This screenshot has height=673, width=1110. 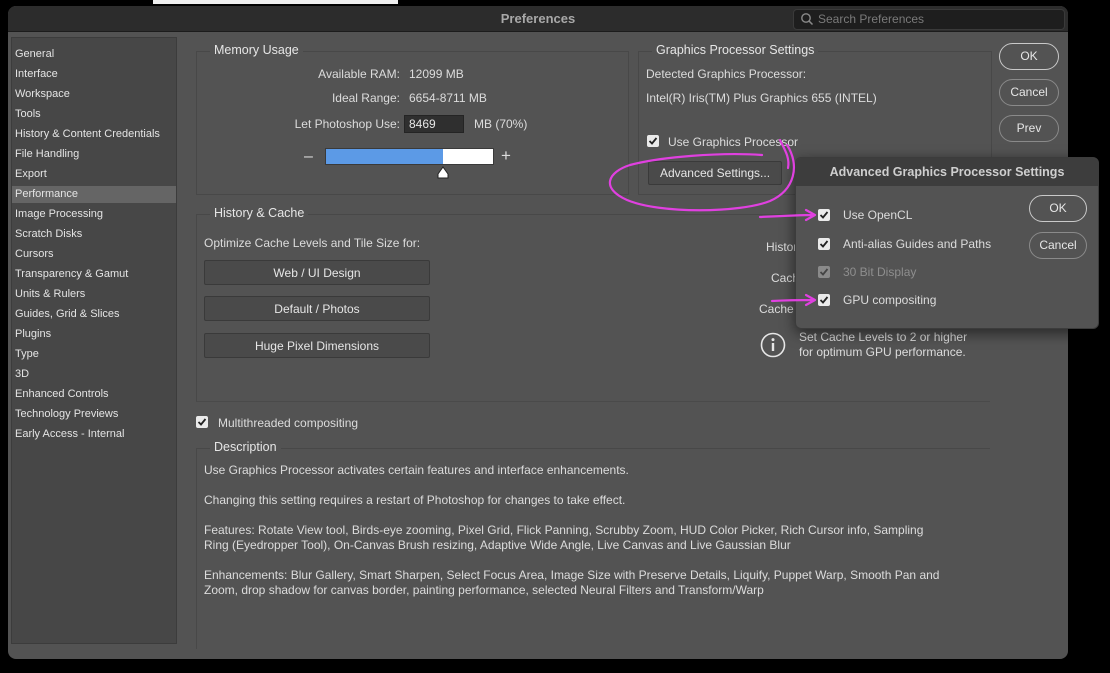 I want to click on use-gpu-checkbox, so click(x=653, y=141).